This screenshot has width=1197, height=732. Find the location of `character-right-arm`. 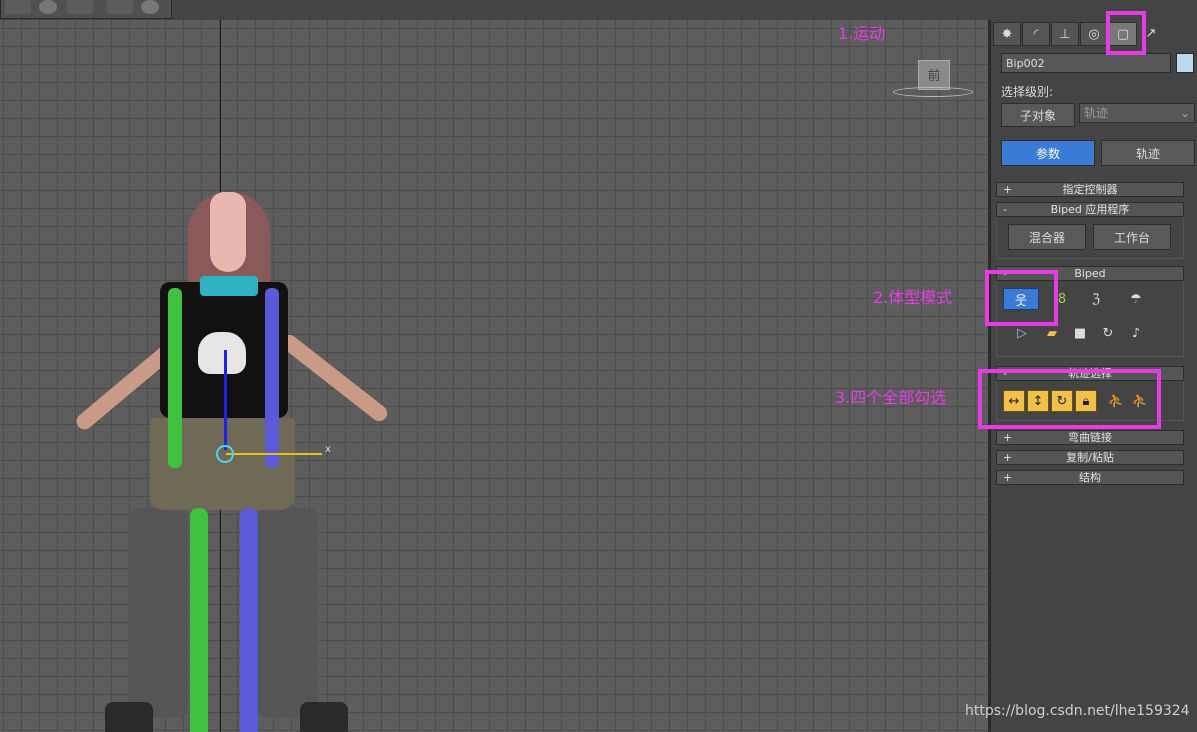

character-right-arm is located at coordinates (334, 378).